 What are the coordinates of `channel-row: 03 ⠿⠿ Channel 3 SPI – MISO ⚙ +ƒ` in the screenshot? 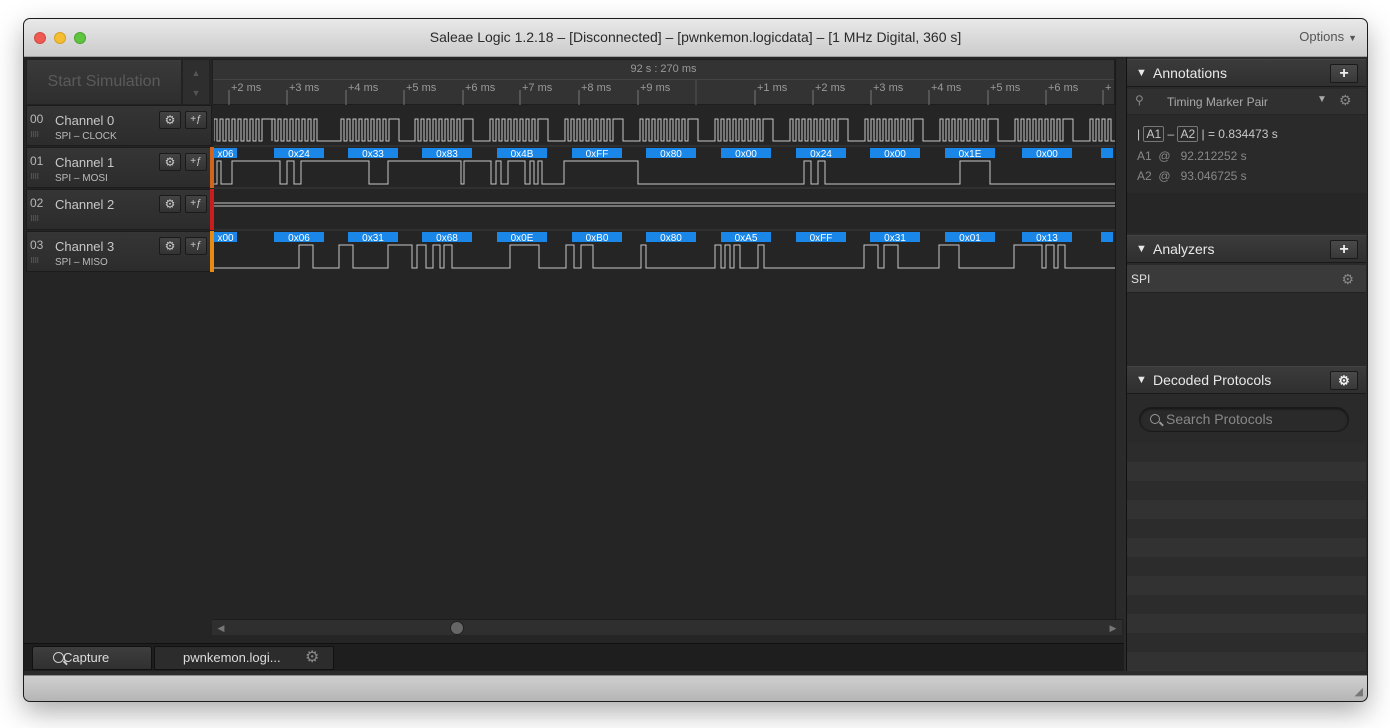 It's located at (119, 251).